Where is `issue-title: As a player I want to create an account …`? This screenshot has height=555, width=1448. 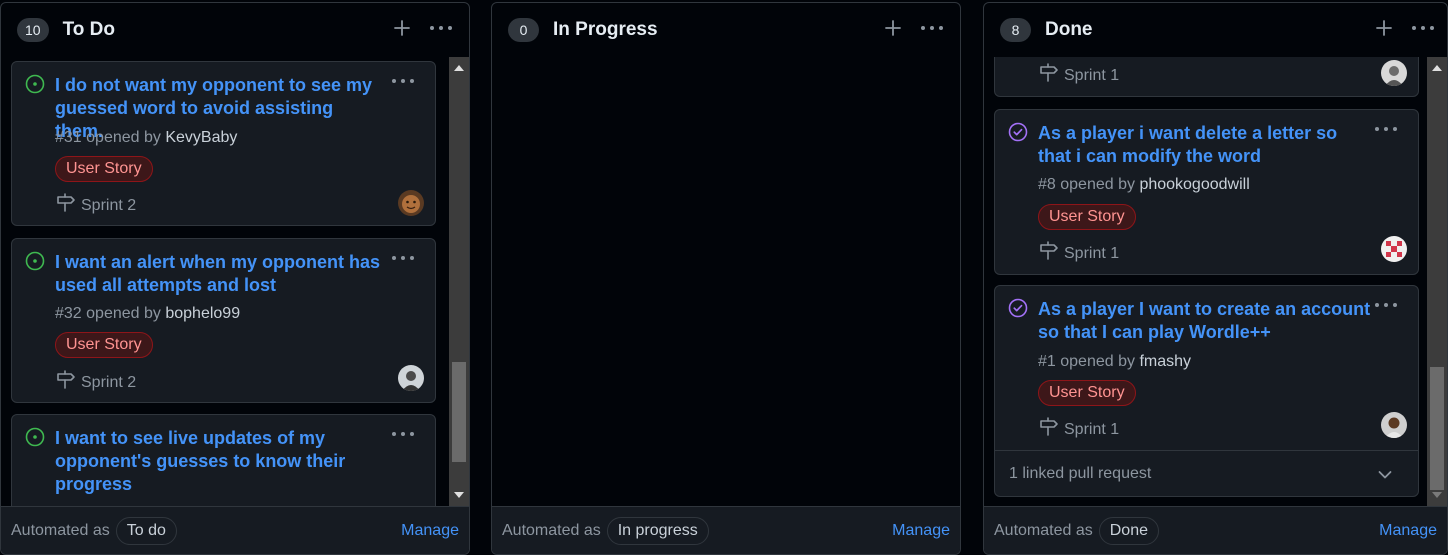
issue-title: As a player I want to create an account … is located at coordinates (1205, 321).